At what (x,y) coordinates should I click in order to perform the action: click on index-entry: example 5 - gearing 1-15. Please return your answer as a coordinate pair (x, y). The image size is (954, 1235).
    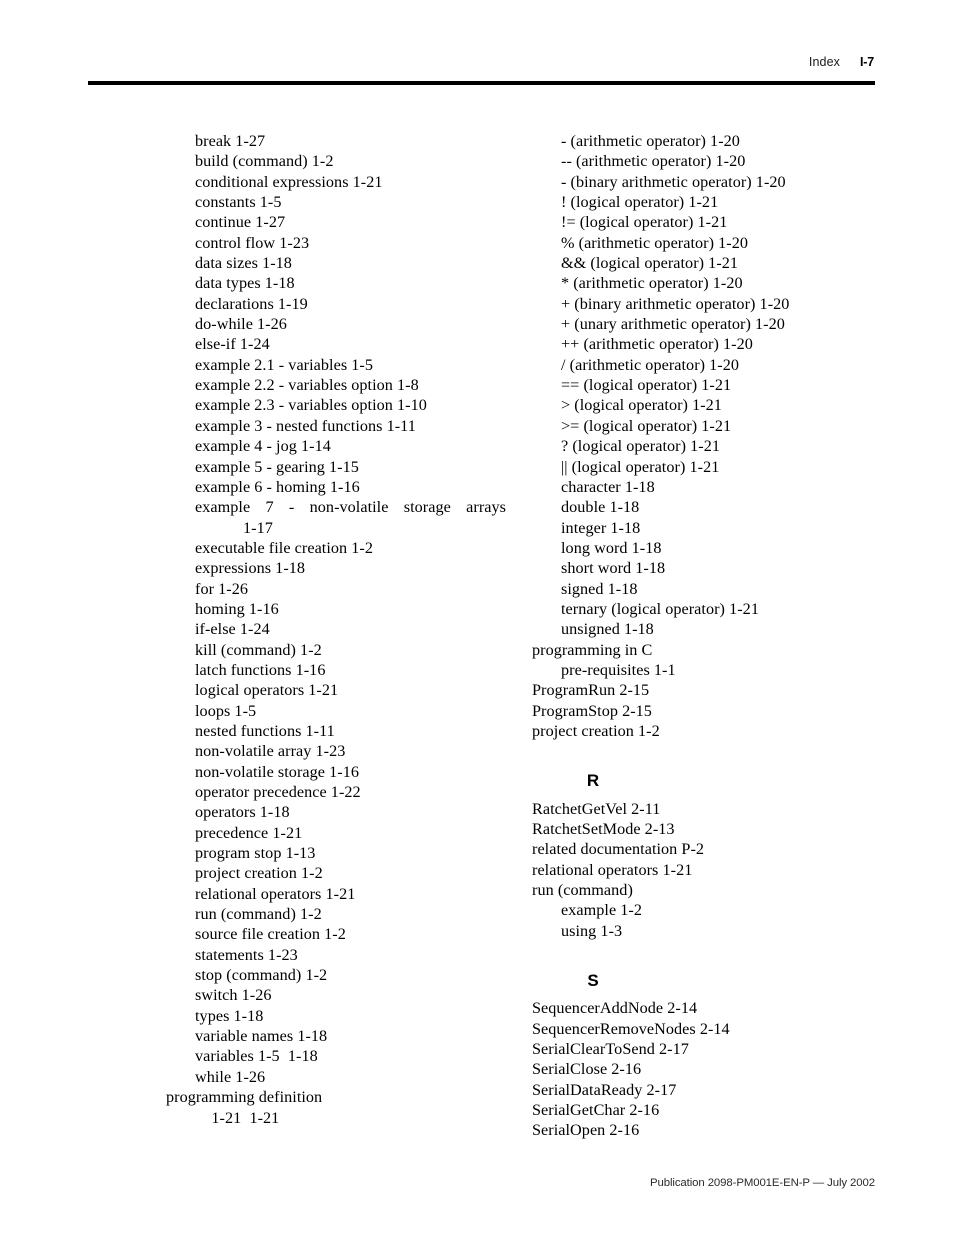
    Looking at the image, I should click on (277, 466).